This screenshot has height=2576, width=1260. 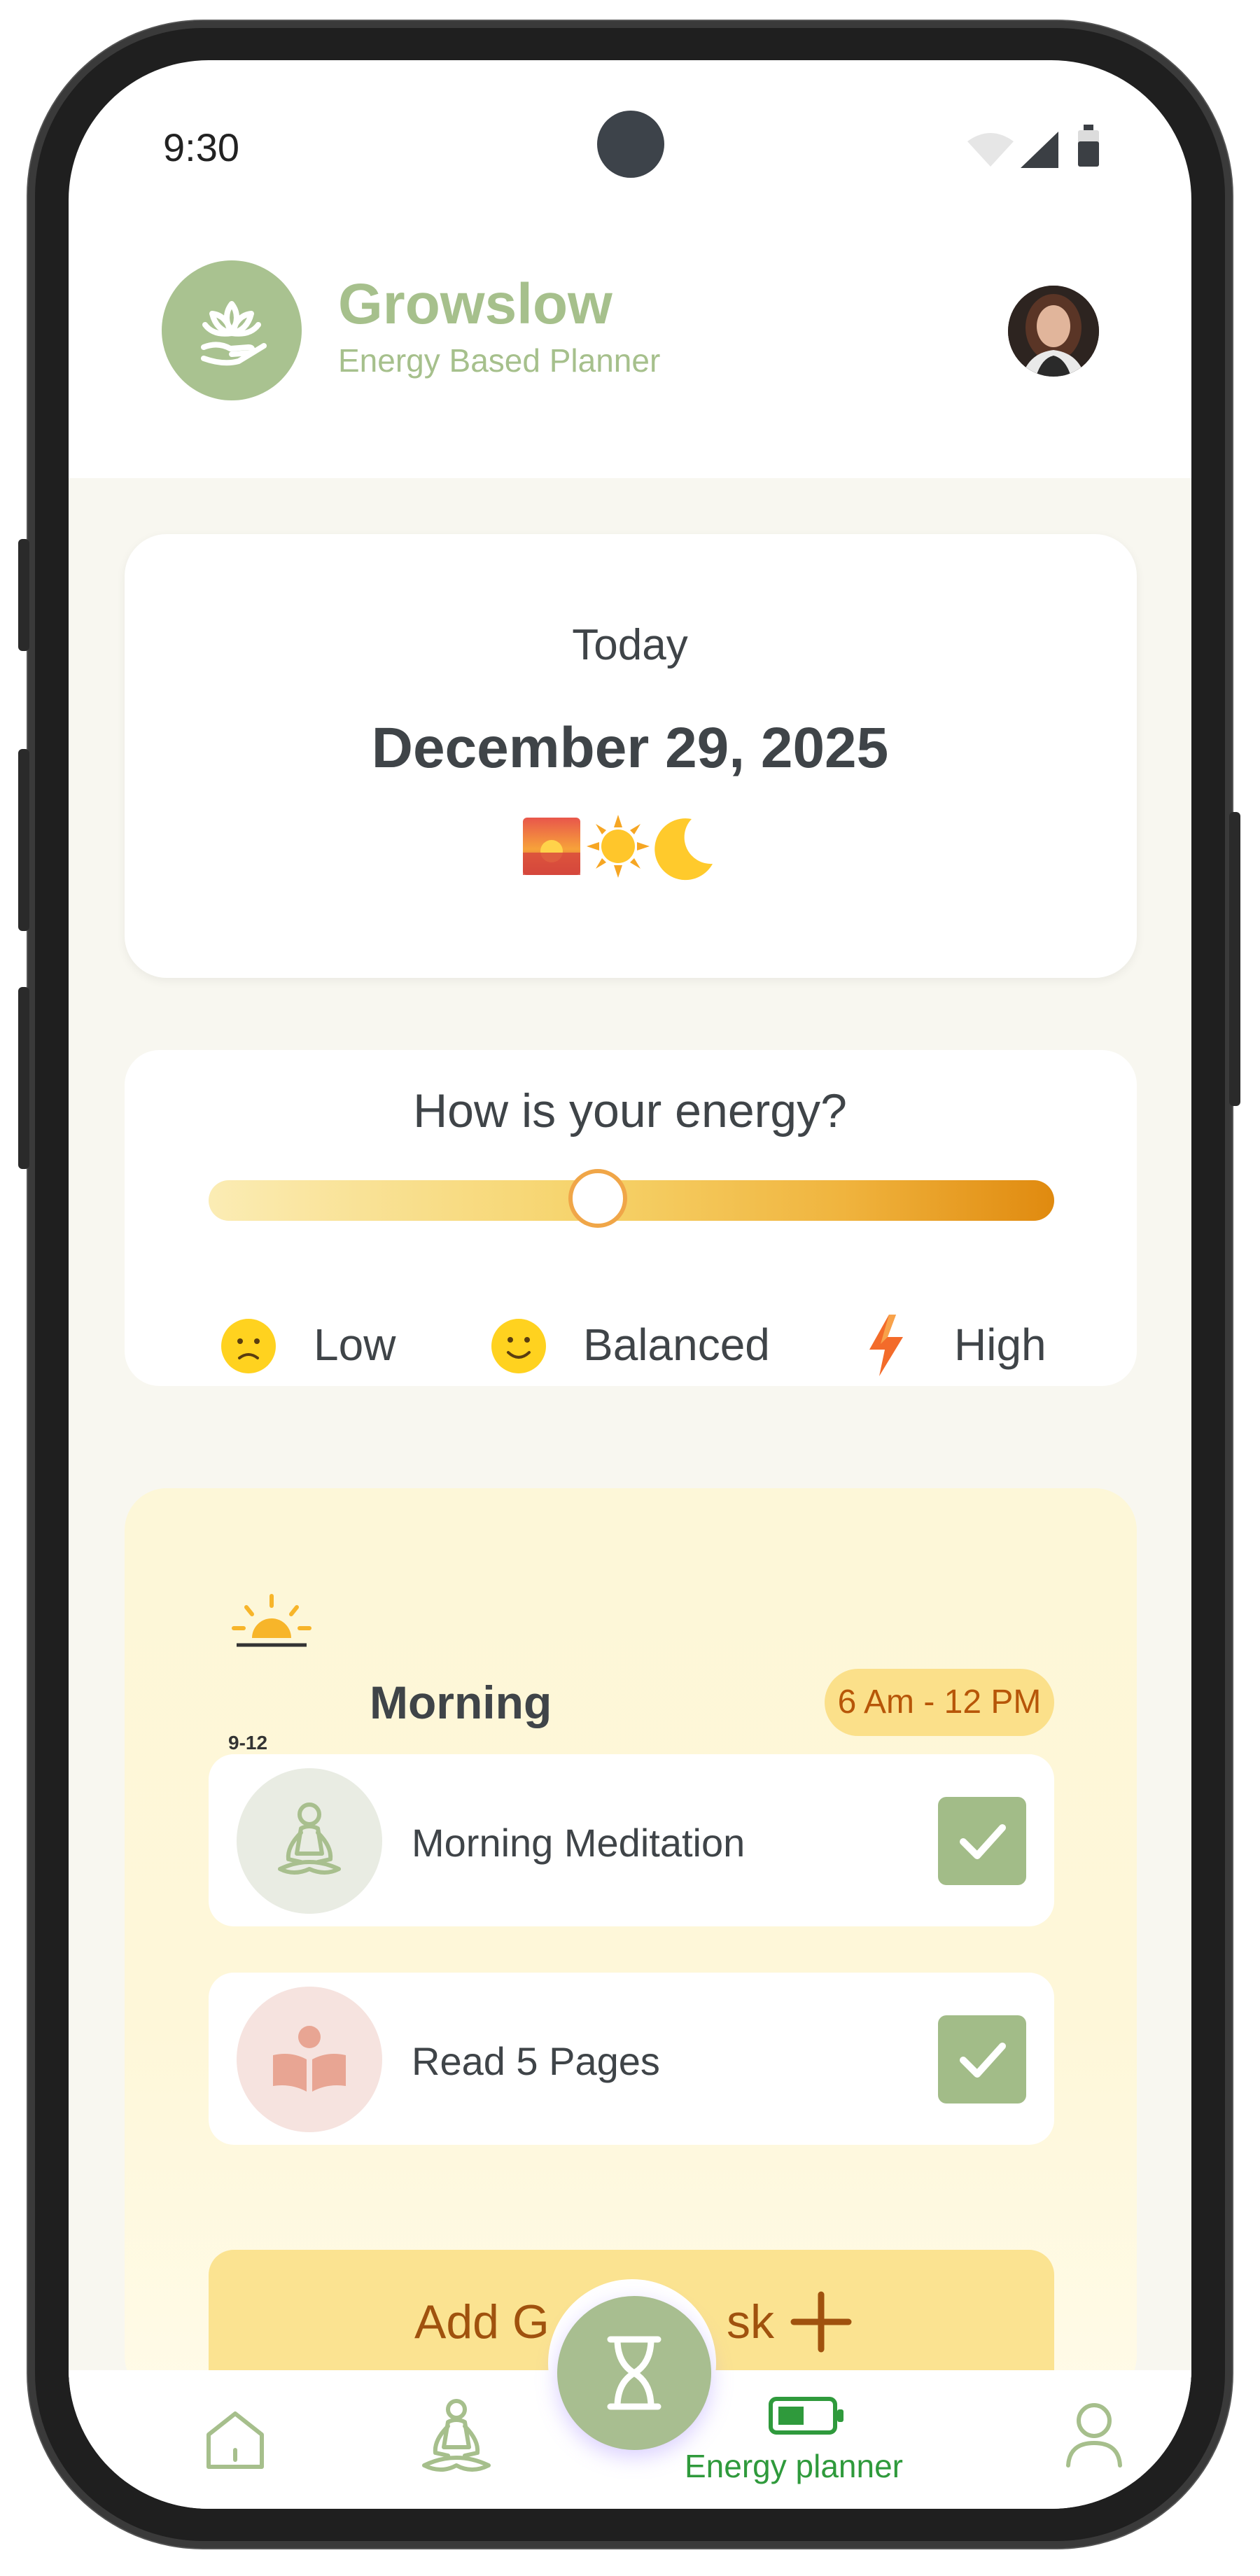 What do you see at coordinates (248, 1743) in the screenshot?
I see `morning-hours-caption: 9-12` at bounding box center [248, 1743].